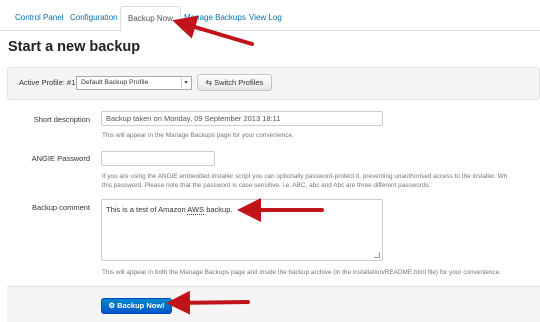 This screenshot has height=322, width=540. I want to click on angie-password-label: ANGIE Password, so click(60, 158).